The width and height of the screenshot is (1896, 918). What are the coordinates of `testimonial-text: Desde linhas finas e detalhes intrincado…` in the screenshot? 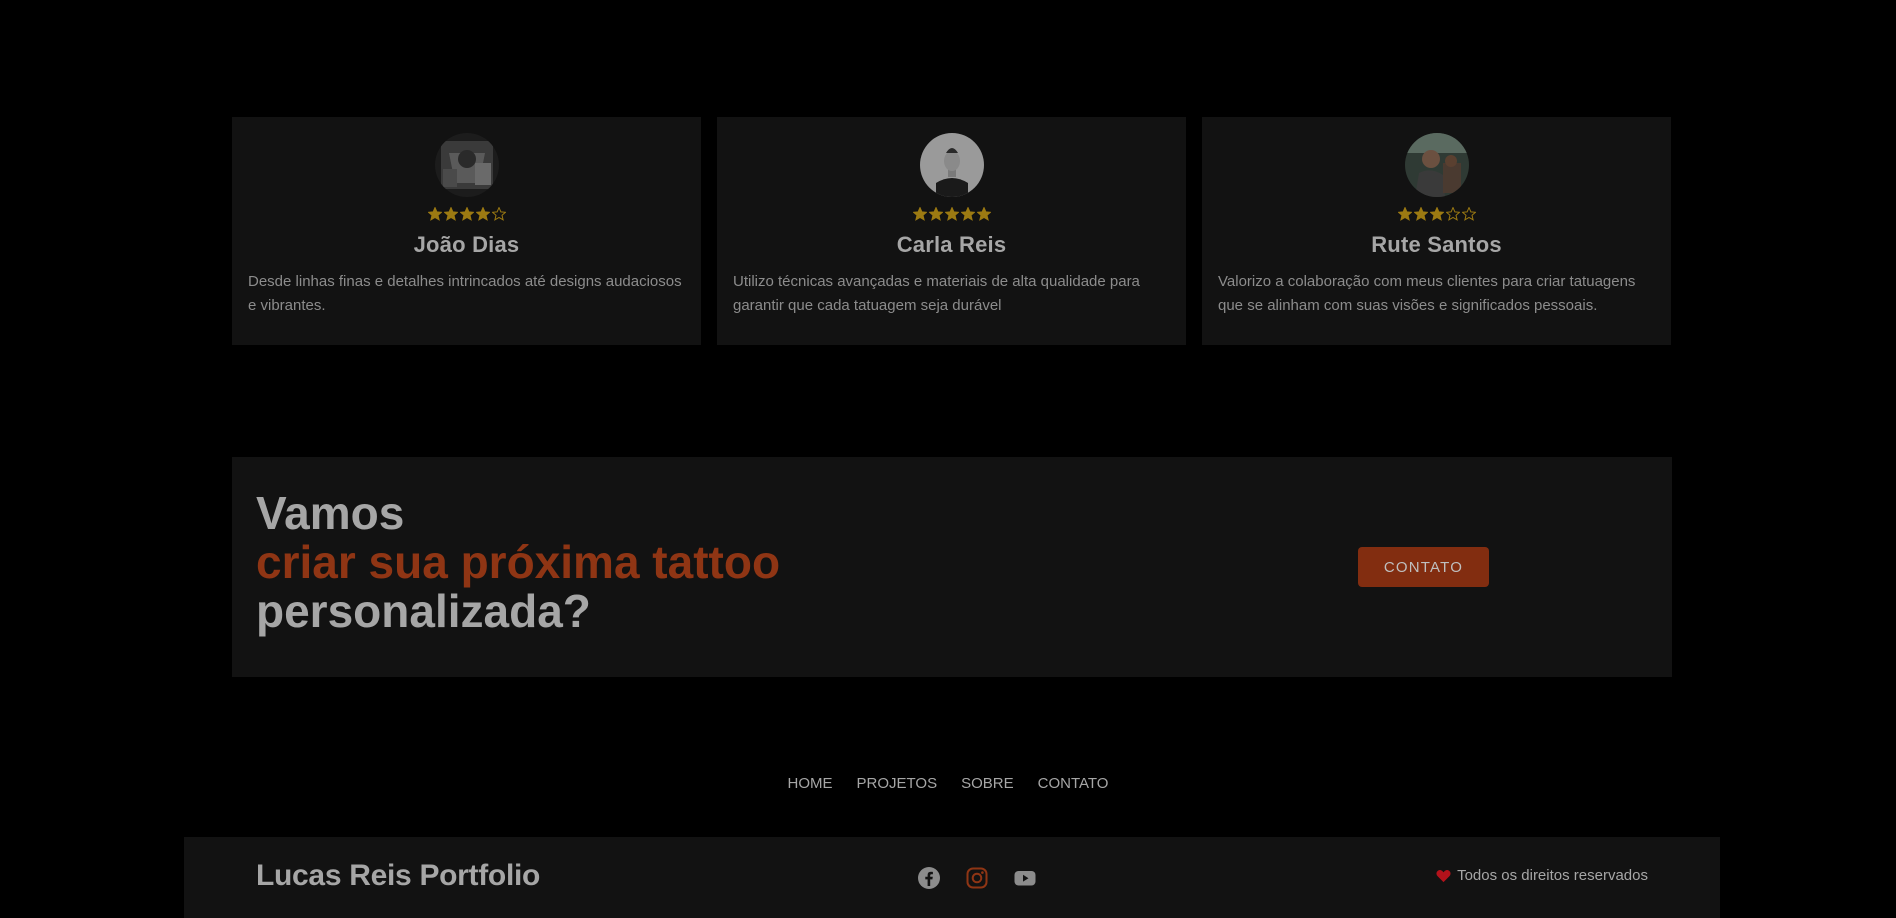 It's located at (465, 293).